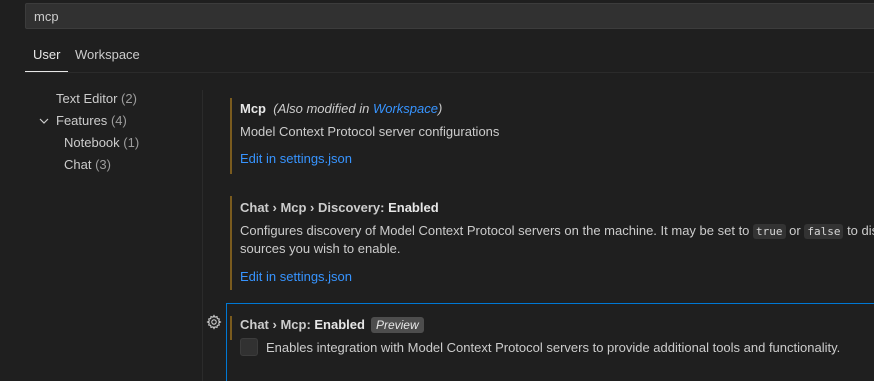 The width and height of the screenshot is (874, 381). What do you see at coordinates (202, 235) in the screenshot?
I see `toc-divider` at bounding box center [202, 235].